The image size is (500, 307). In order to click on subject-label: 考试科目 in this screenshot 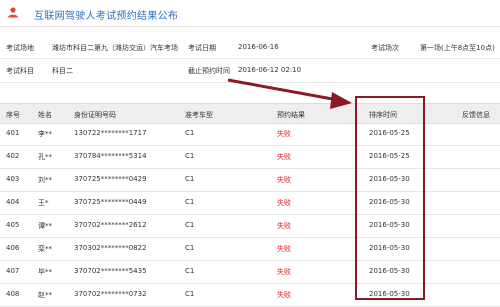, I will do `click(20, 71)`.